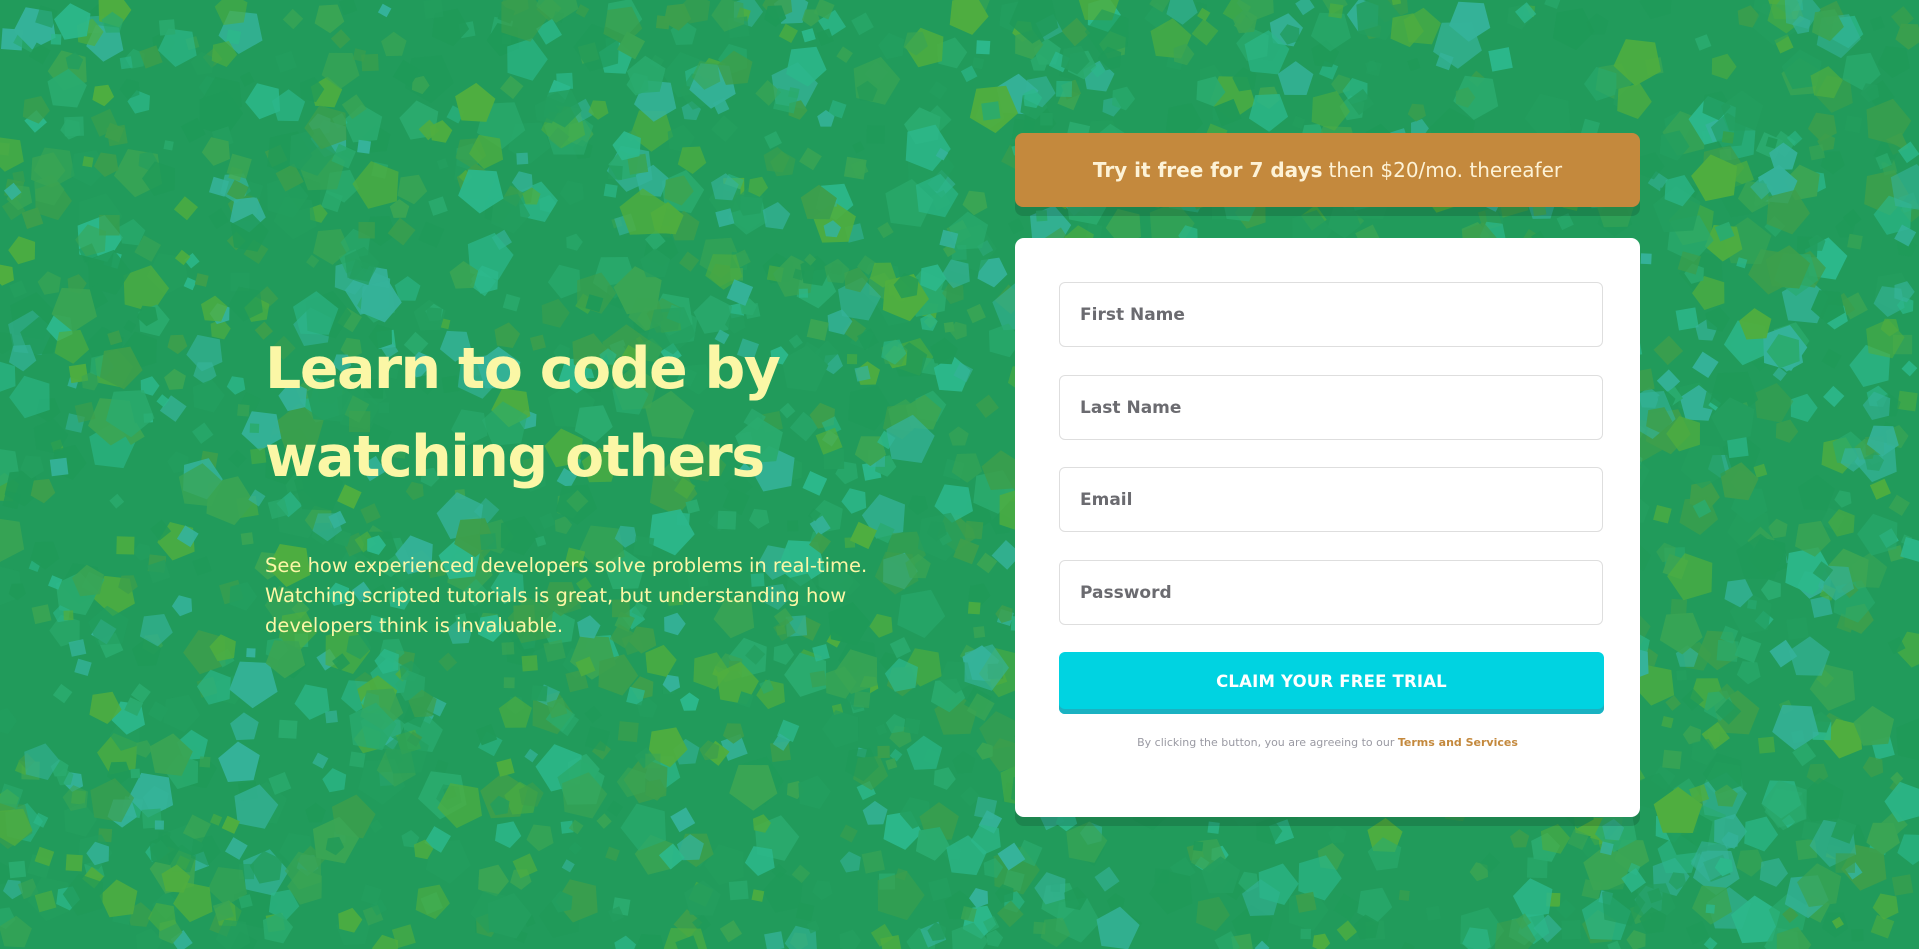 The height and width of the screenshot is (949, 1919). Describe the element at coordinates (1331, 407) in the screenshot. I see `last-name-input` at that location.